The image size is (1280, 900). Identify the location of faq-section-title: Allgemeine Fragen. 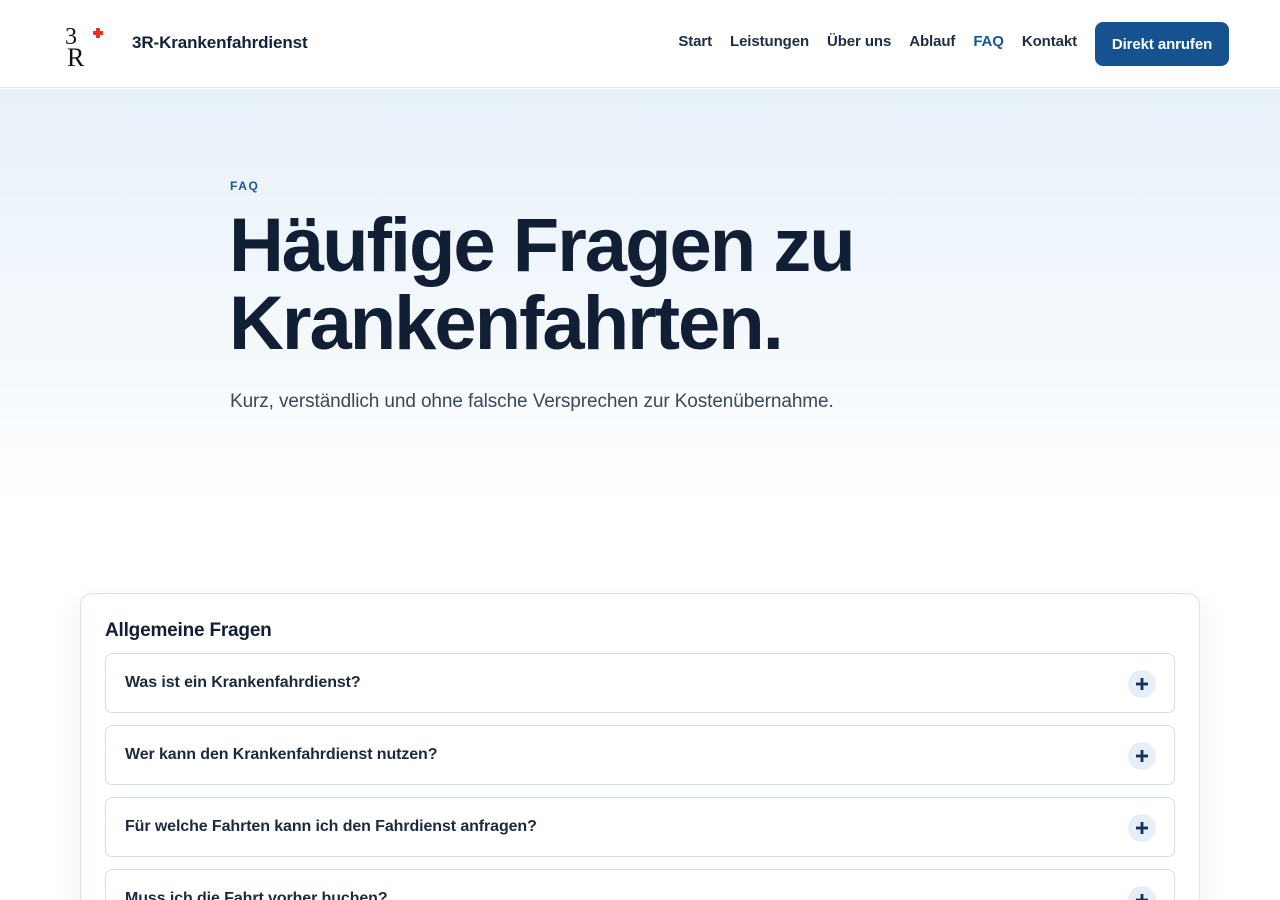
(188, 630).